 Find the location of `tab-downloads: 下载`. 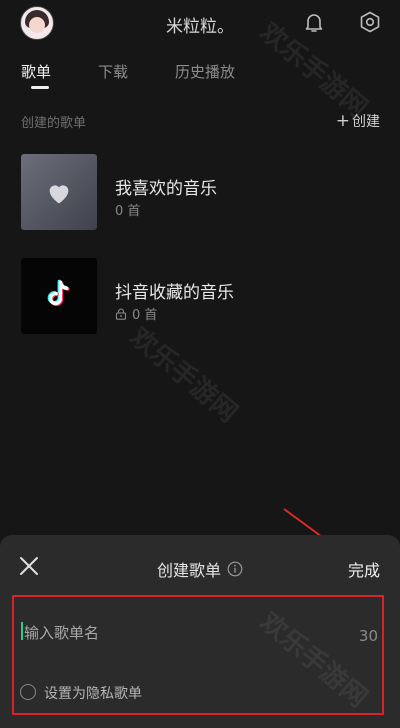

tab-downloads: 下载 is located at coordinates (113, 71).